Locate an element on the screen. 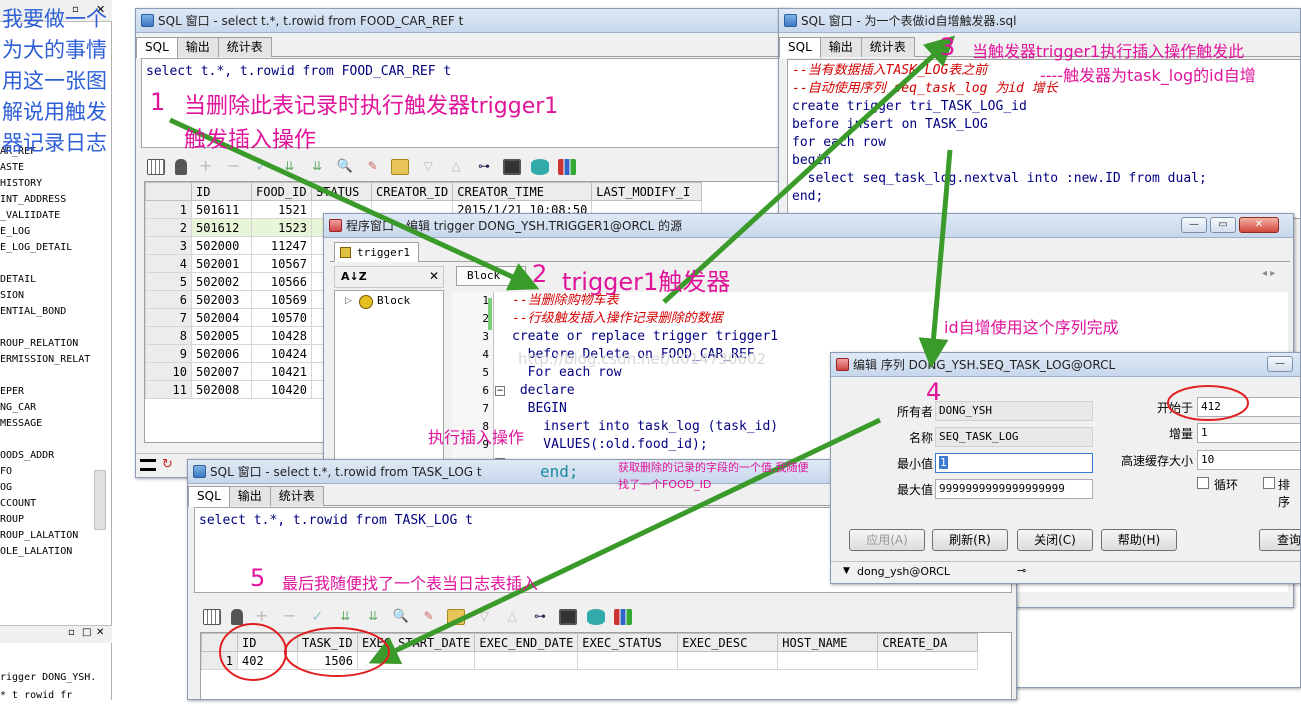  annotation-sequence: id自增使用这个序列完成 is located at coordinates (1031, 327).